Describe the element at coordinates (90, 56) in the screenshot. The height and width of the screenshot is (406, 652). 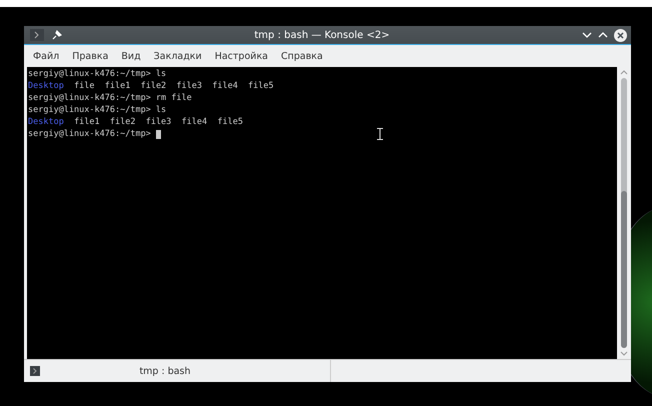
I see `menu-item: Правка` at that location.